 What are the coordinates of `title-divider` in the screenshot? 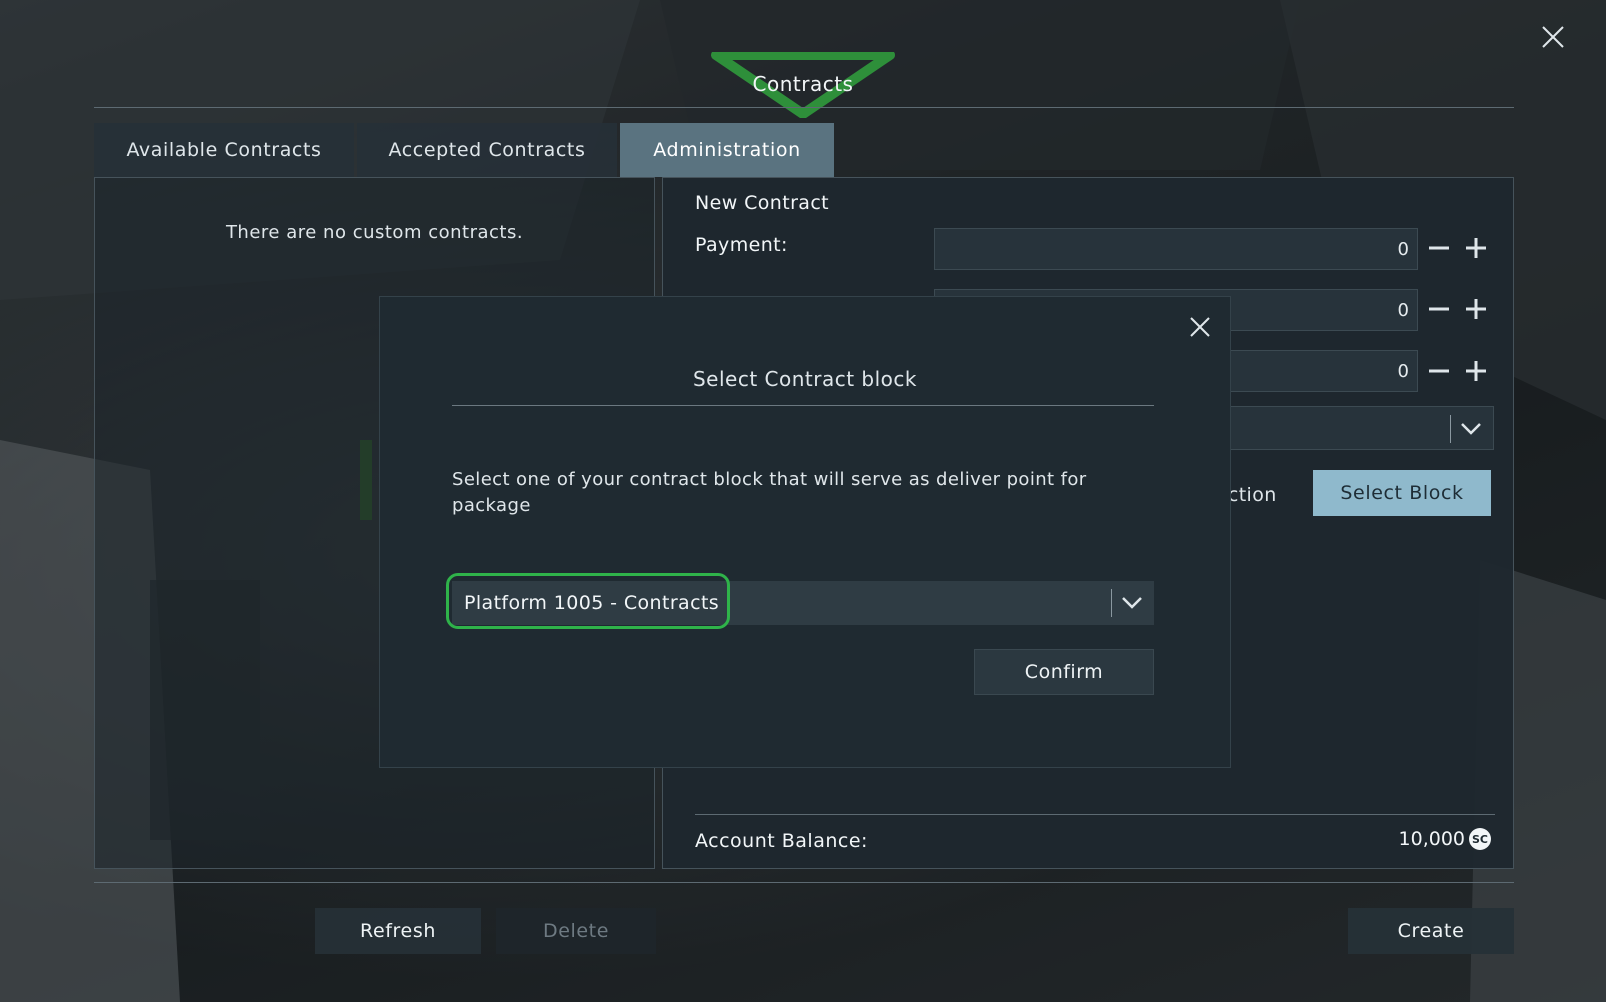 It's located at (804, 107).